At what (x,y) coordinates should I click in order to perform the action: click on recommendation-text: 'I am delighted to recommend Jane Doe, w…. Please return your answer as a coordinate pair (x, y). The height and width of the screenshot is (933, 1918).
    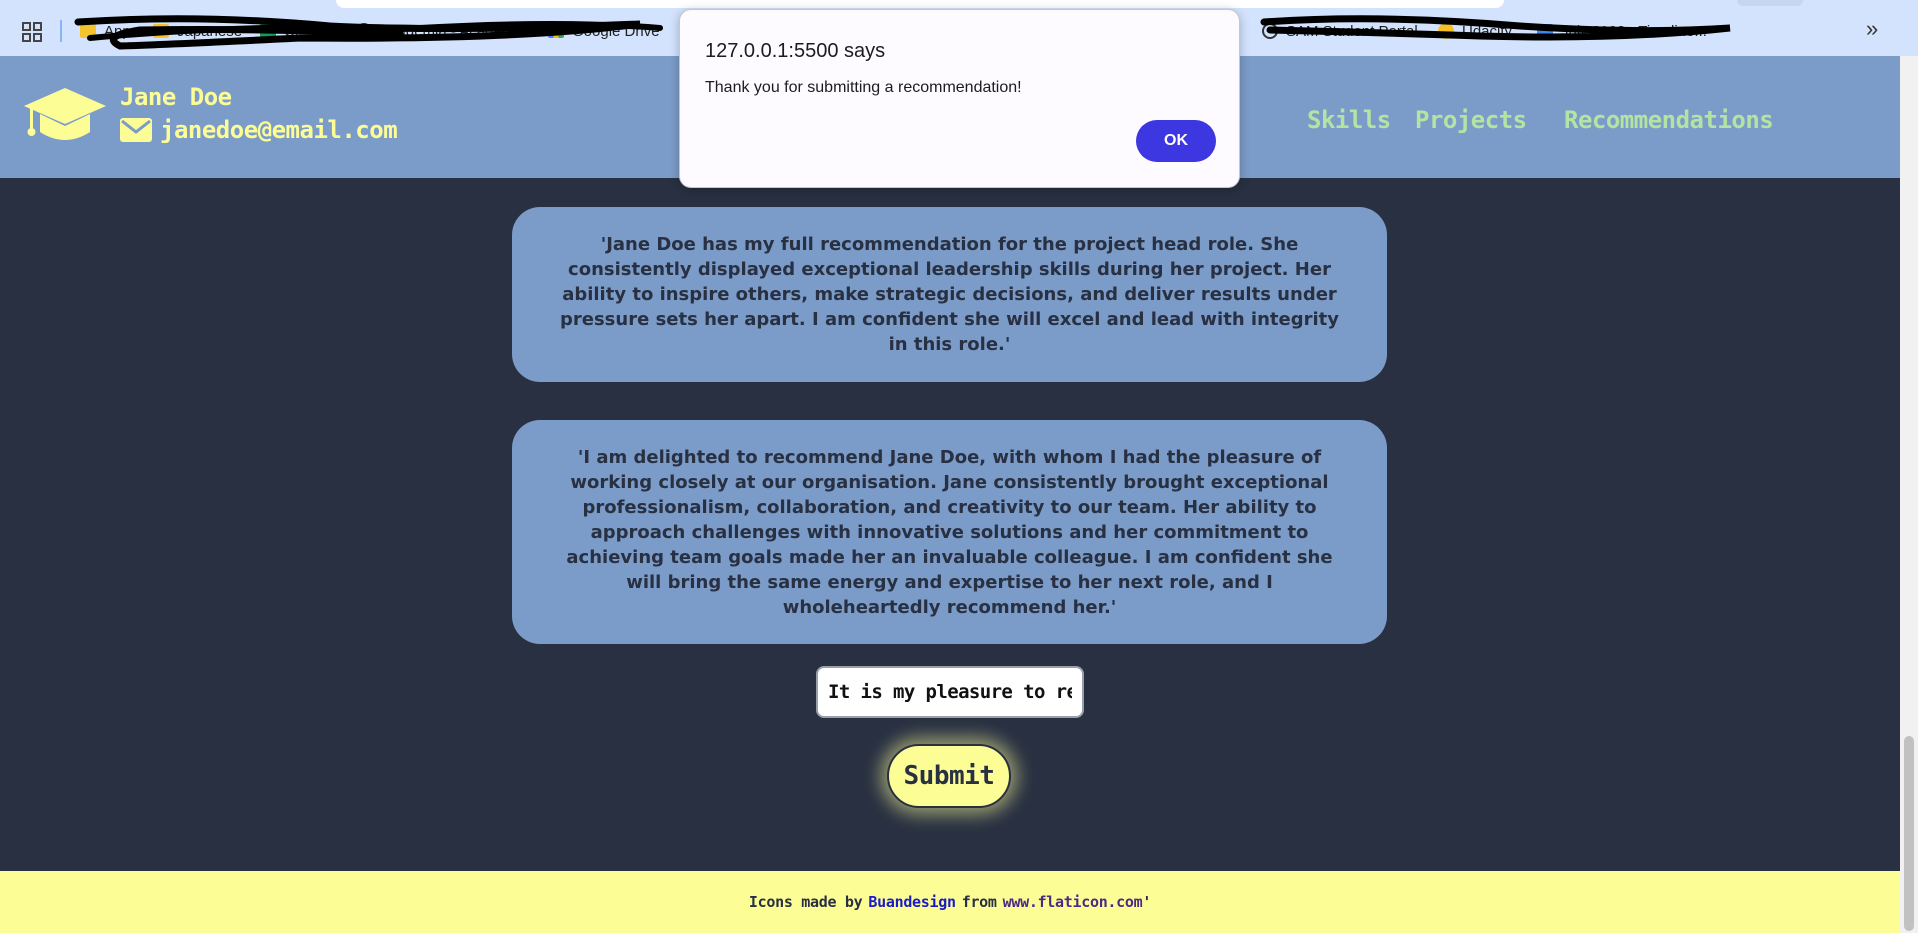
    Looking at the image, I should click on (949, 532).